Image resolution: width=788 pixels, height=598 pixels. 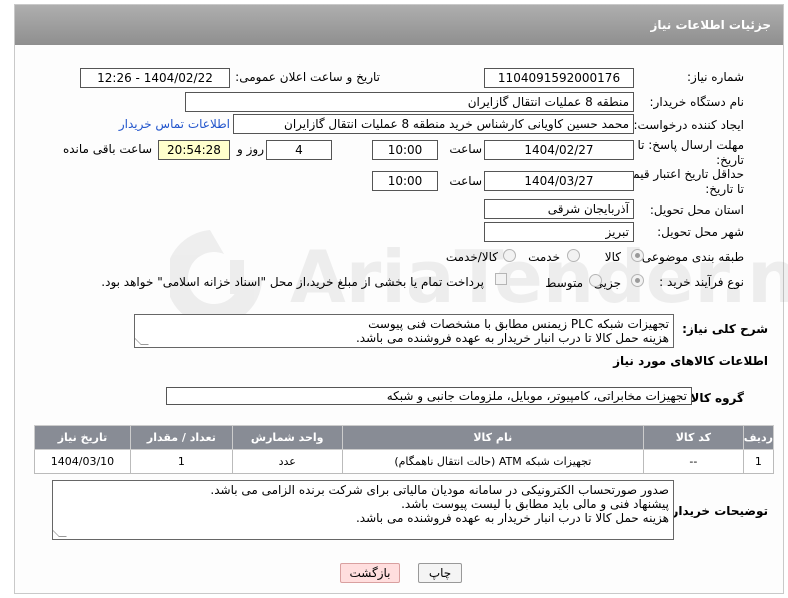 What do you see at coordinates (559, 150) in the screenshot?
I see `reply-date-field: 1404/02/27` at bounding box center [559, 150].